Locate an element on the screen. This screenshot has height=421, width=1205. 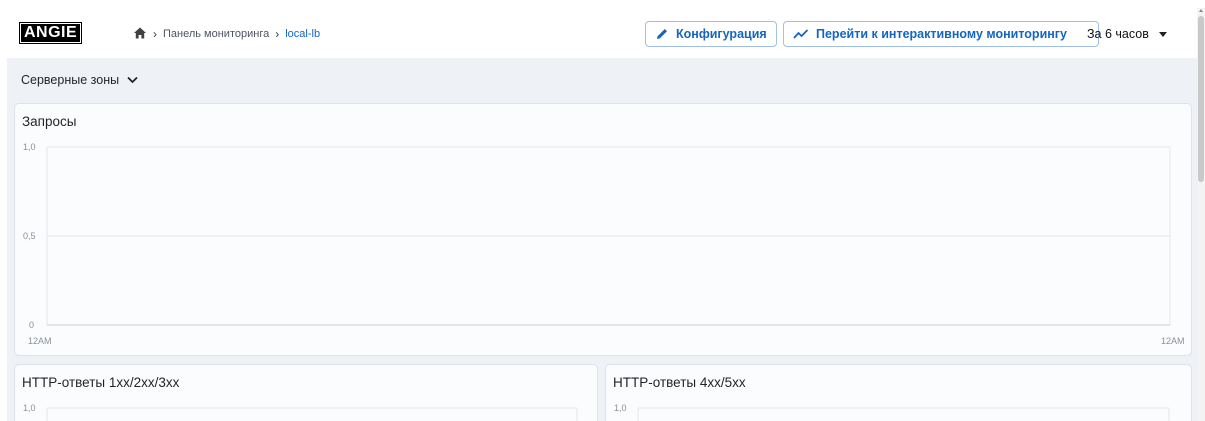
configuration-button: Конфигурация is located at coordinates (711, 34).